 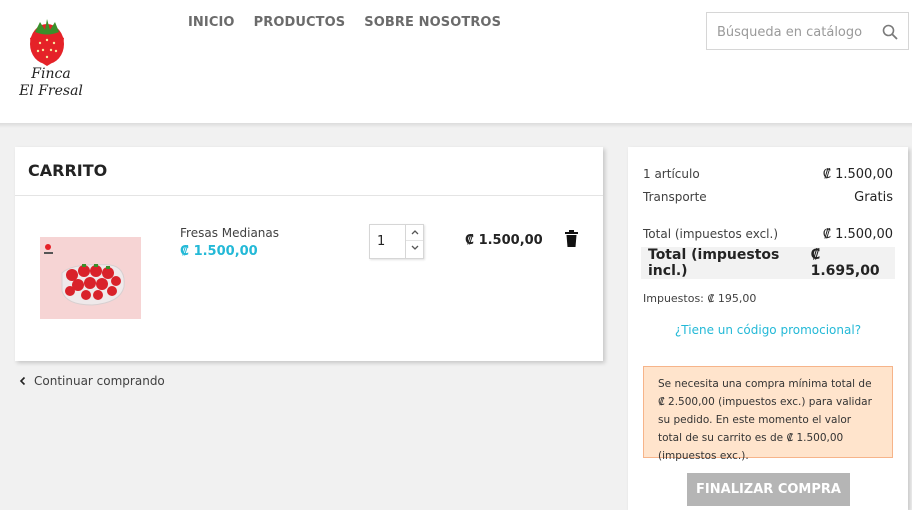 I want to click on summary-items-value: ₡ 1.500,00, so click(x=857, y=174).